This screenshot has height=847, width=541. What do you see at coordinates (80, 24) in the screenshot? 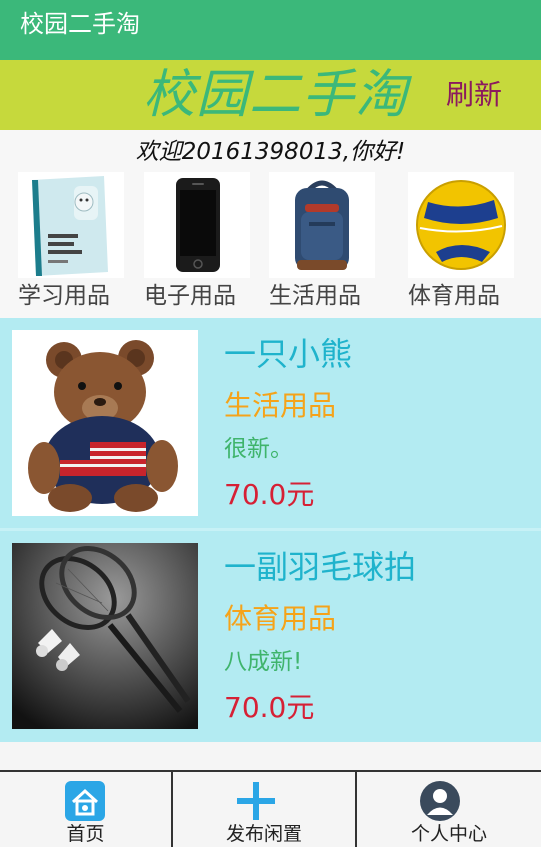
I see `app-title: 校园二手淘` at bounding box center [80, 24].